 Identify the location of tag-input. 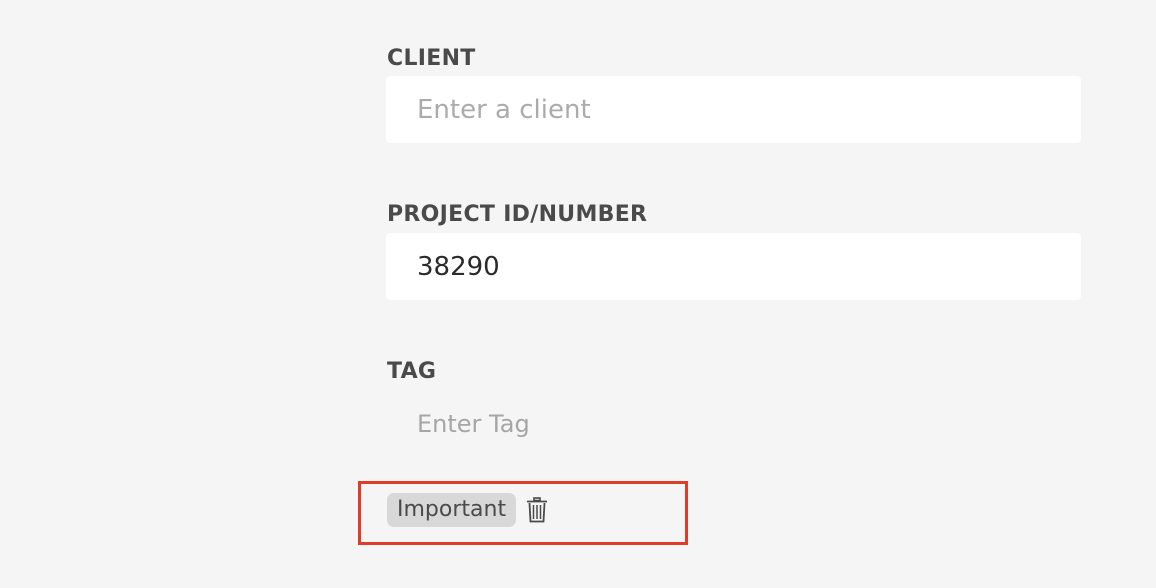
(586, 424).